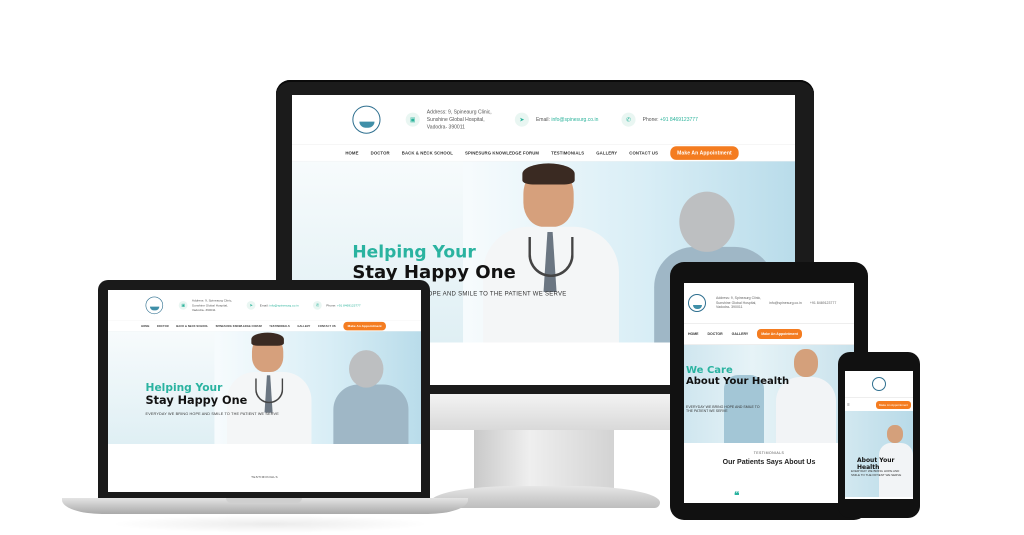 The image size is (1024, 535). What do you see at coordinates (371, 397) in the screenshot?
I see `patient-image` at bounding box center [371, 397].